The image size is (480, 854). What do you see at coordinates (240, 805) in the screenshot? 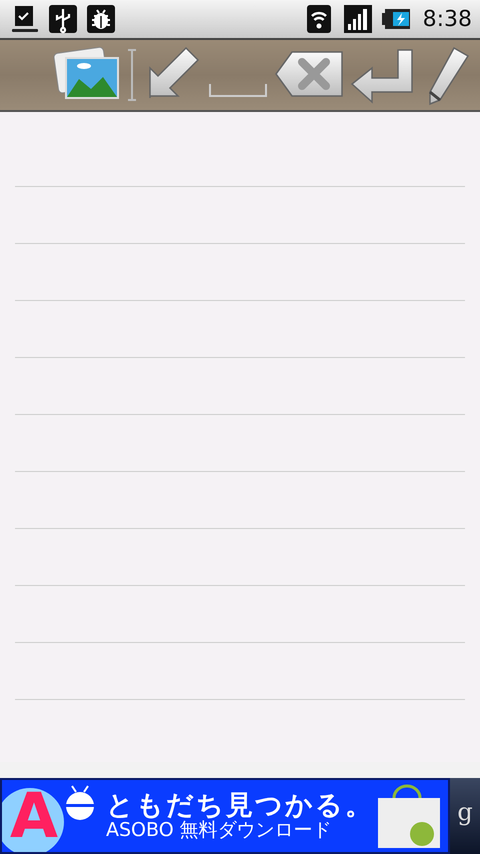
I see `ad-headline: ともだち見つかる。` at bounding box center [240, 805].